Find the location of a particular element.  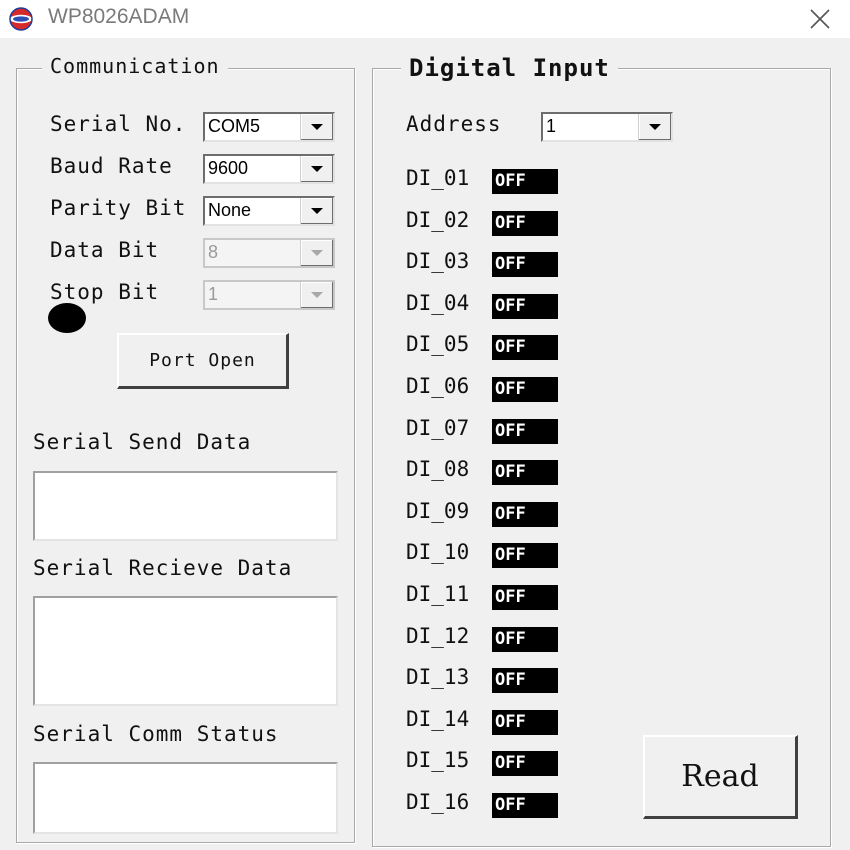

stop-bit-select: 1 is located at coordinates (269, 295).